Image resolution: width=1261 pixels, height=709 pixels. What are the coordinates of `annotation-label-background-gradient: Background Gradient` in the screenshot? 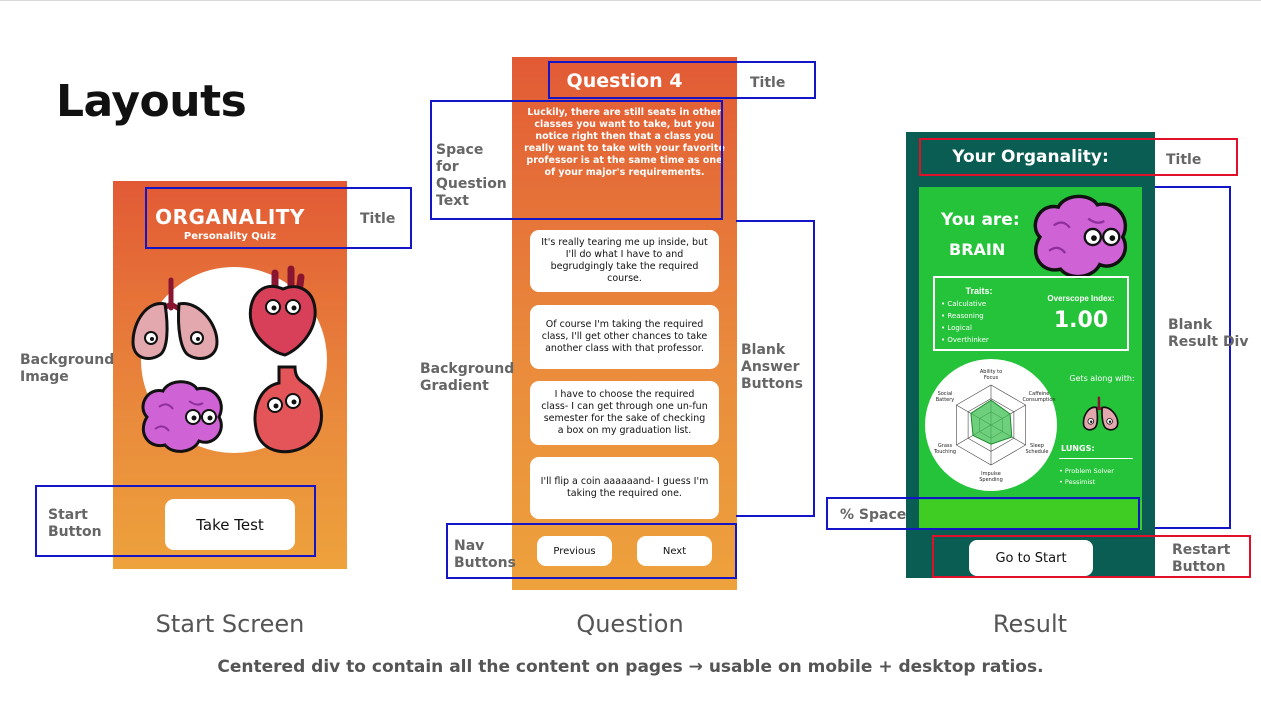 It's located at (467, 377).